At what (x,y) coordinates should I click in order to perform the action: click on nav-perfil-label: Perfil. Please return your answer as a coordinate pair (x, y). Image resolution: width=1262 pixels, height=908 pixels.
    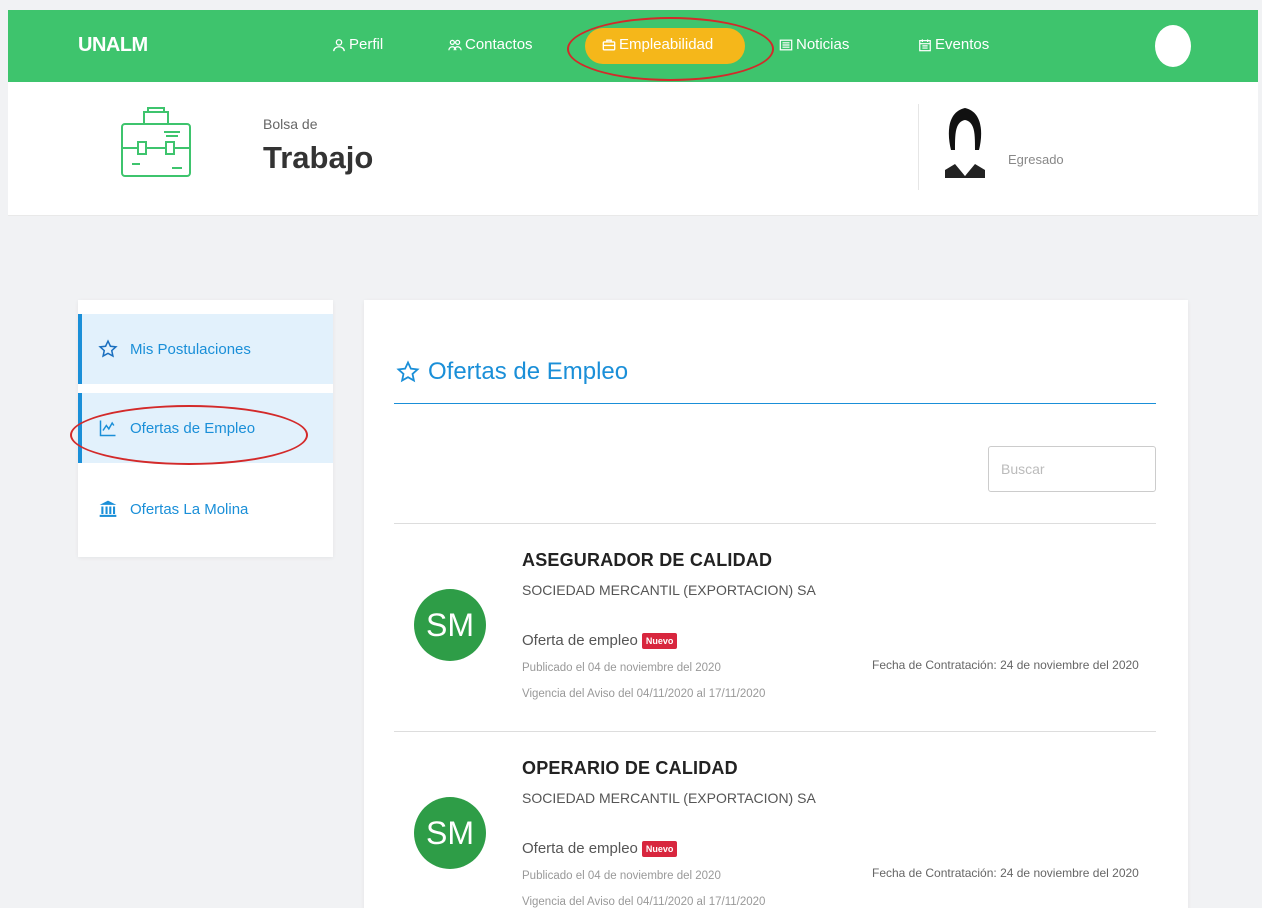
    Looking at the image, I should click on (366, 44).